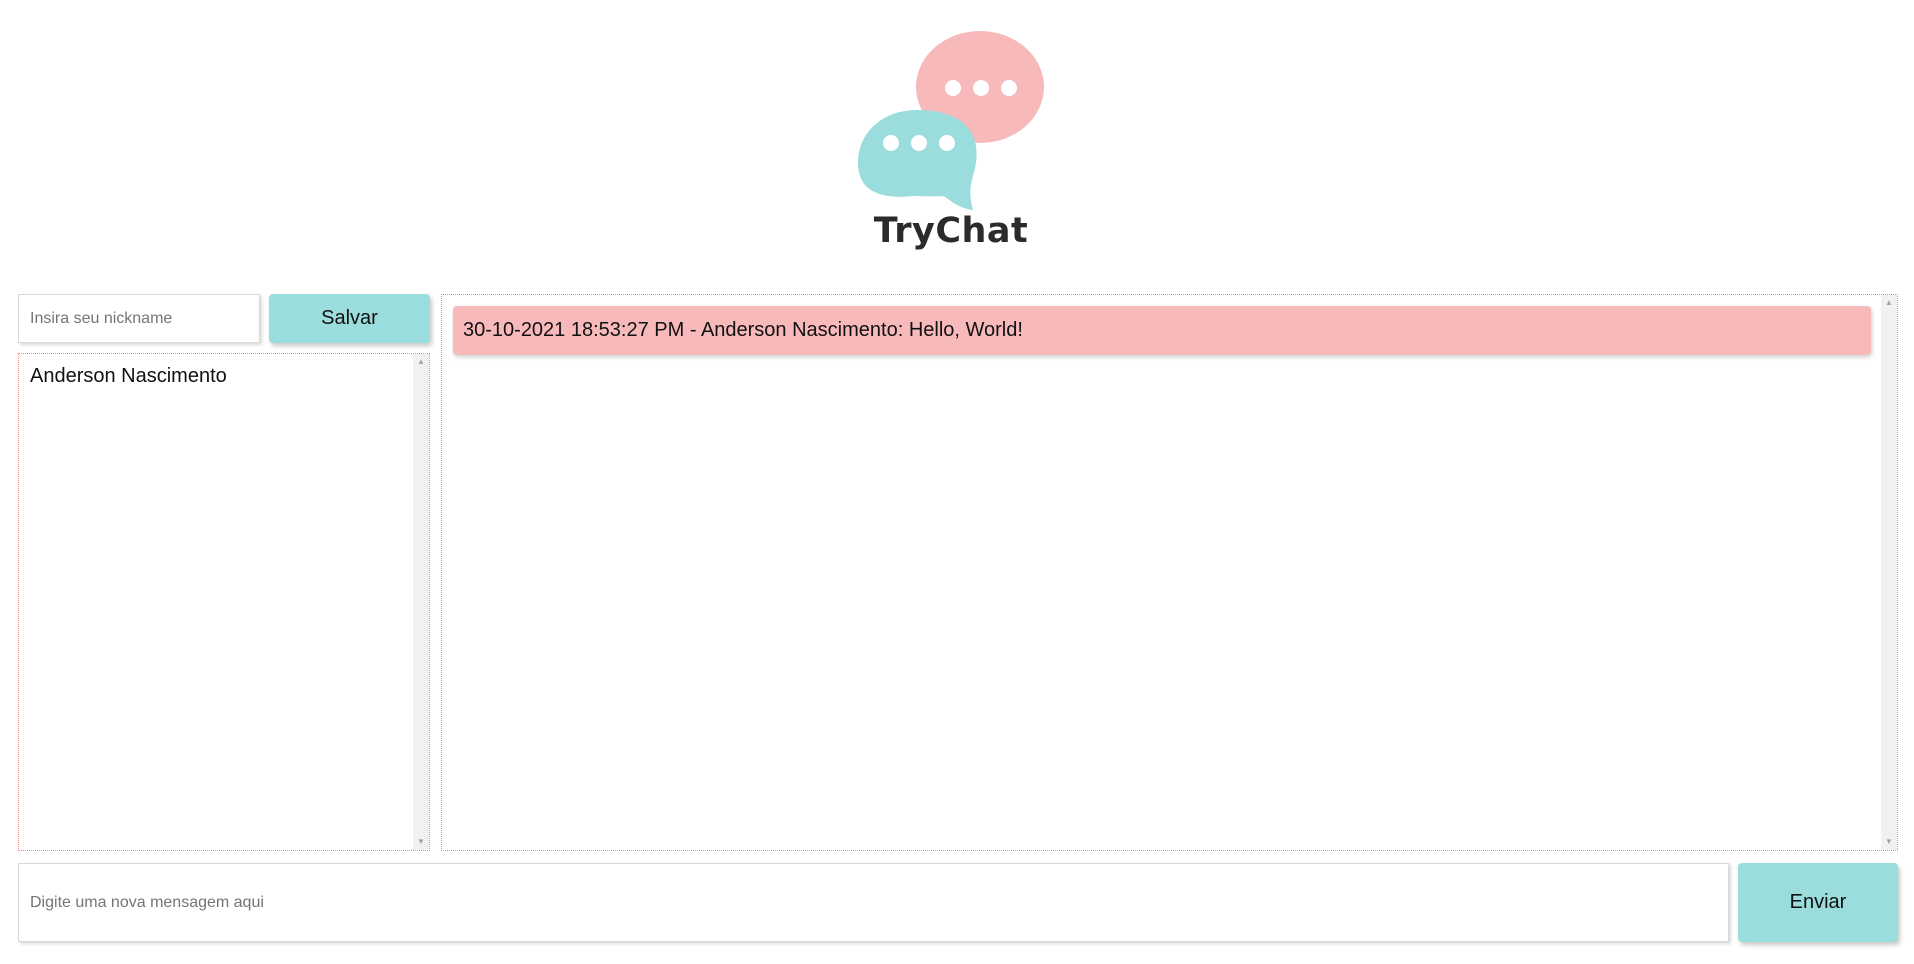 The image size is (1914, 964). Describe the element at coordinates (1889, 572) in the screenshot. I see `messages-scrollbar: ▲ ▼` at that location.